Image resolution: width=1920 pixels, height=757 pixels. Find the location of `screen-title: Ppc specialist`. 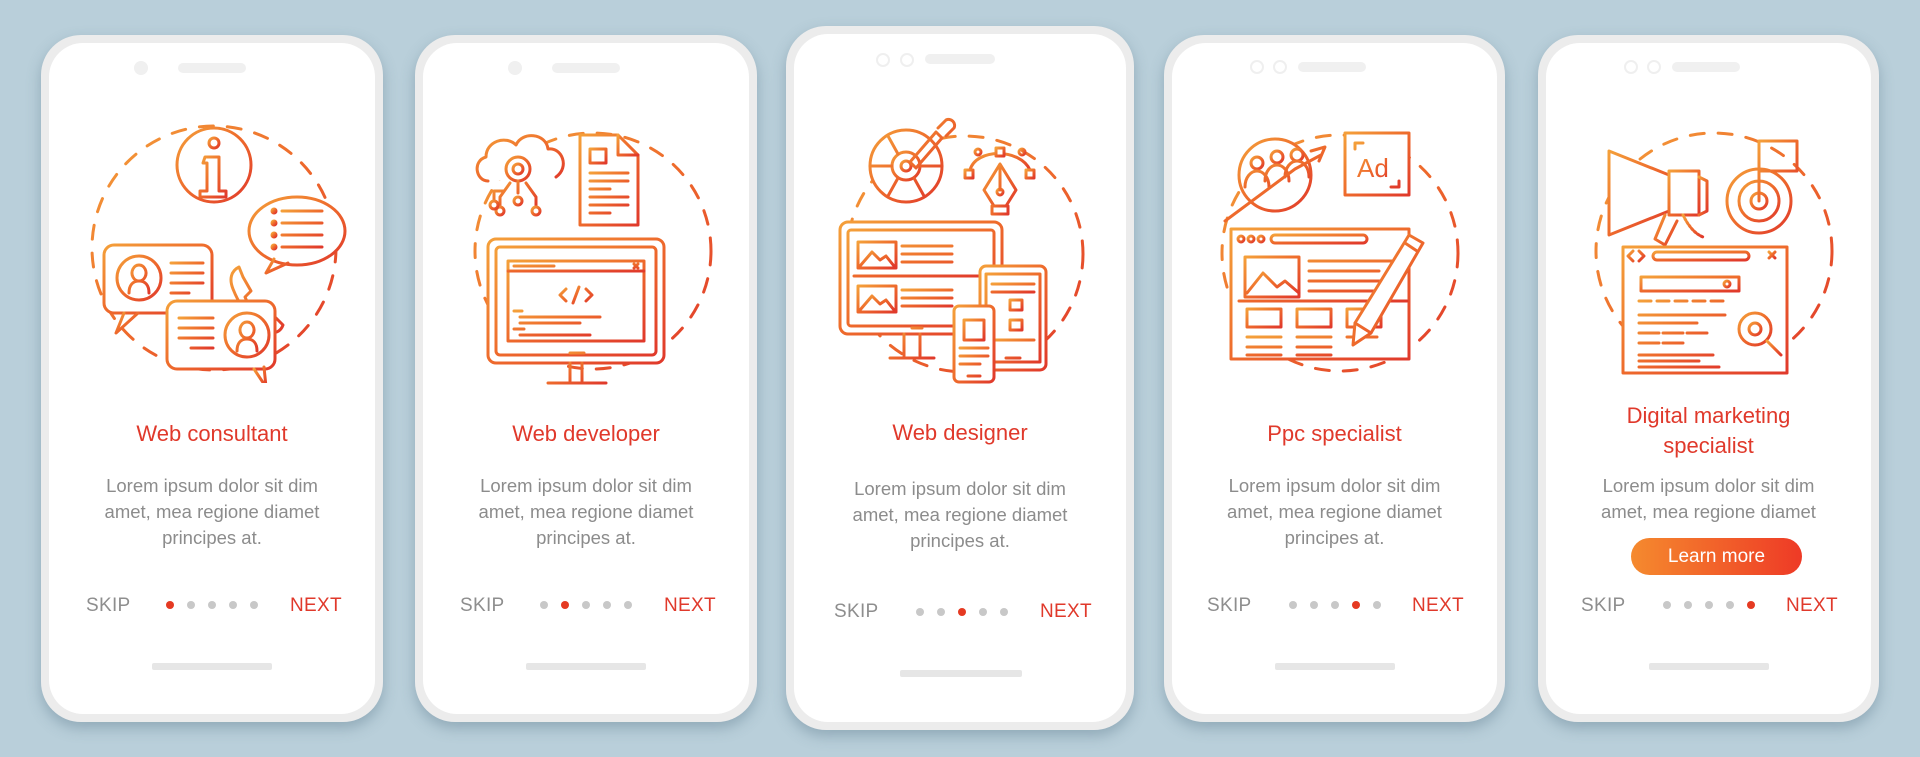

screen-title: Ppc specialist is located at coordinates (1334, 433).